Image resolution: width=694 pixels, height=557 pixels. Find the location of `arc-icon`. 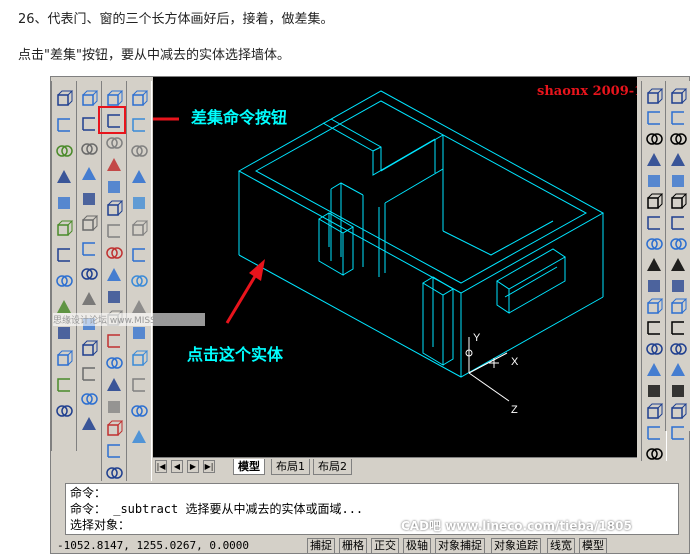

arc-icon is located at coordinates (654, 202).